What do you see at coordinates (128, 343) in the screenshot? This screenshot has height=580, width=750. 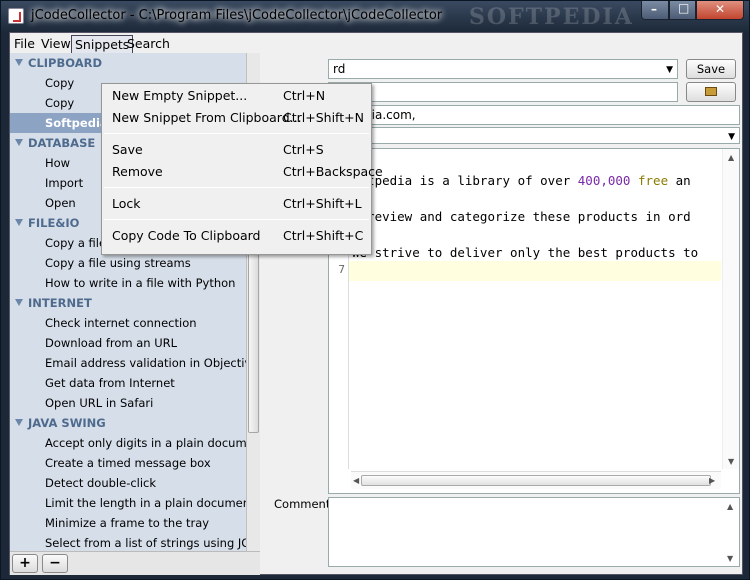 I see `tree-item: Download from an URL` at bounding box center [128, 343].